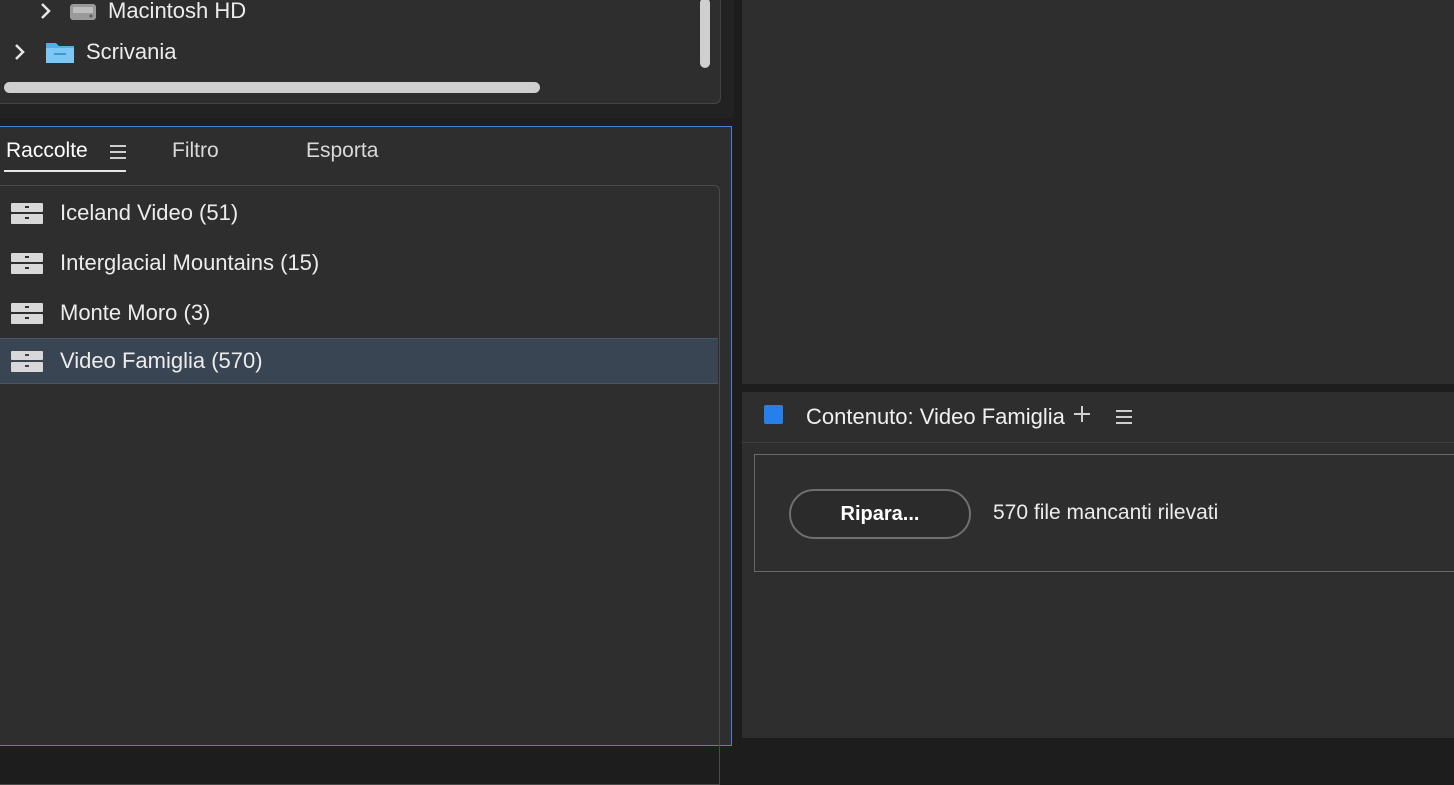 This screenshot has width=1454, height=785. I want to click on folder-icon, so click(60, 53).